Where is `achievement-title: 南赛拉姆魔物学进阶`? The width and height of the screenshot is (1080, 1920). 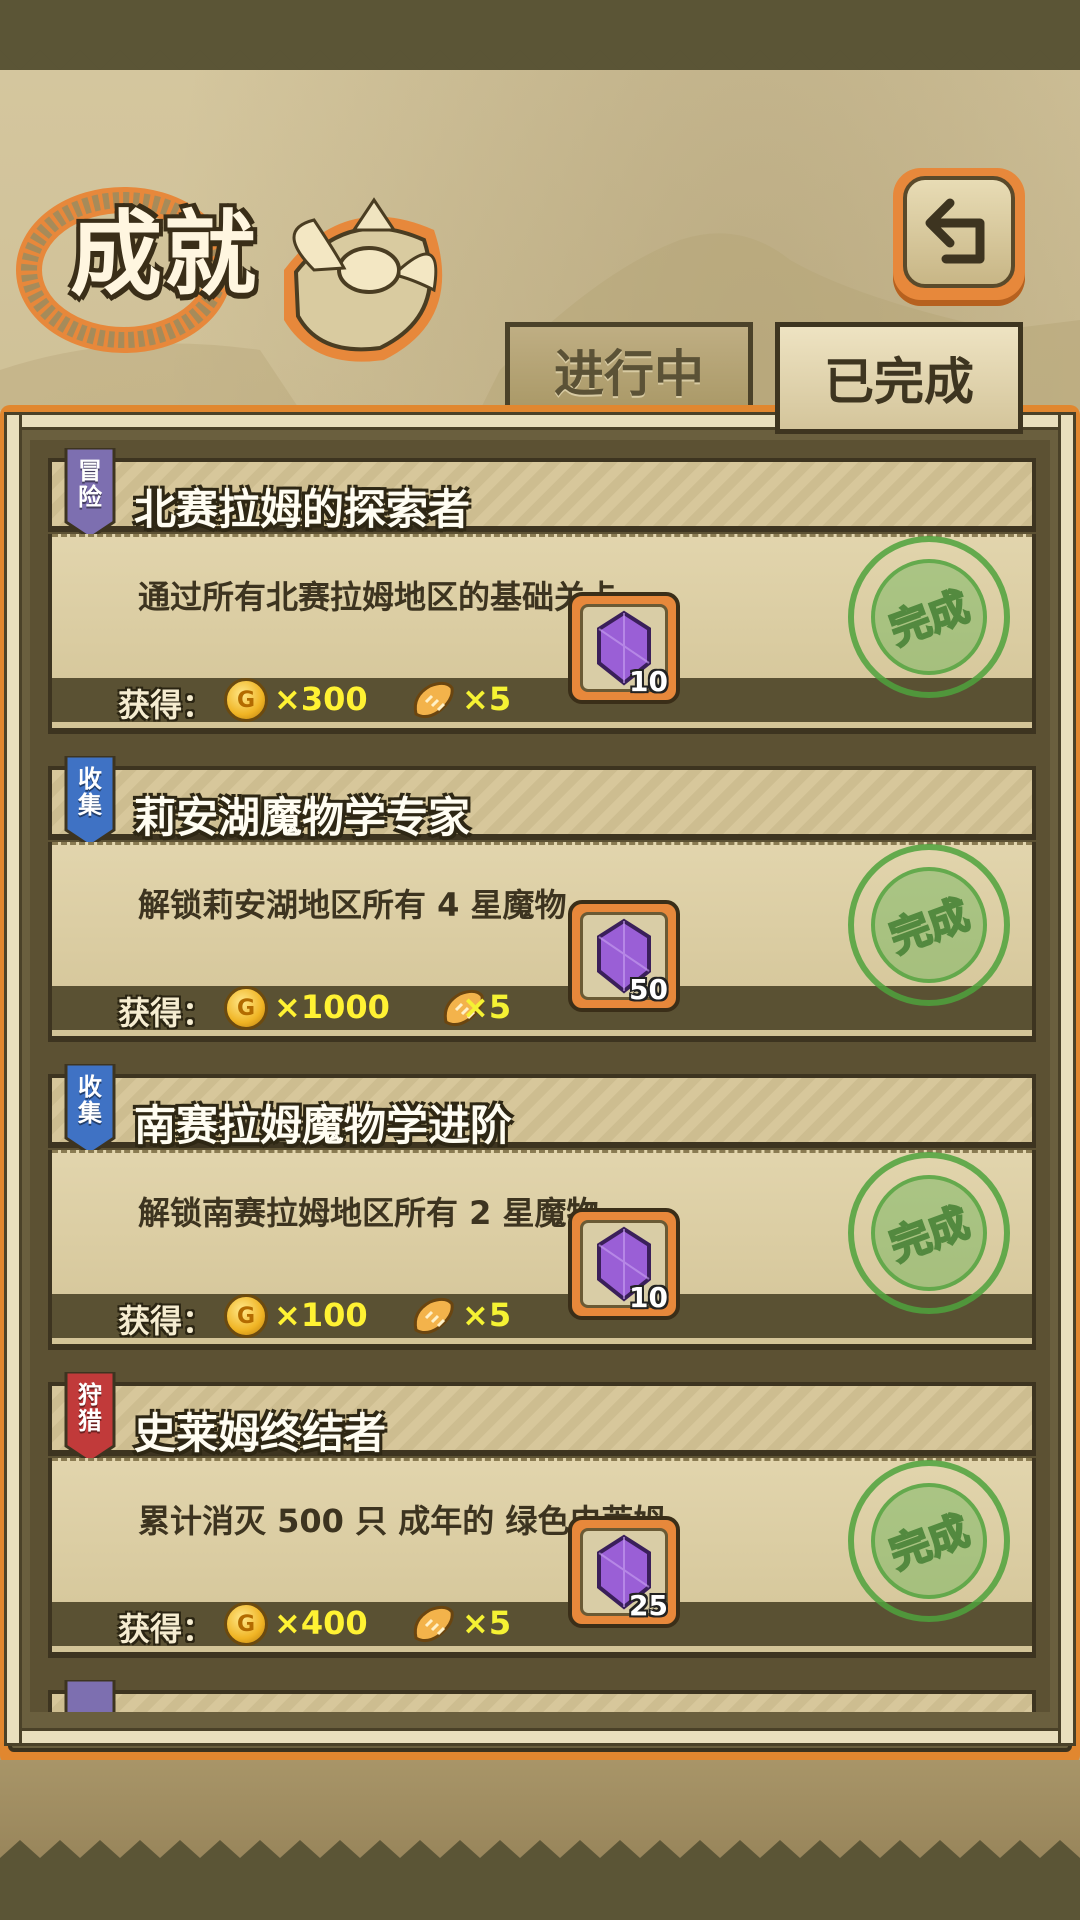 achievement-title: 南赛拉姆魔物学进阶 is located at coordinates (323, 1125).